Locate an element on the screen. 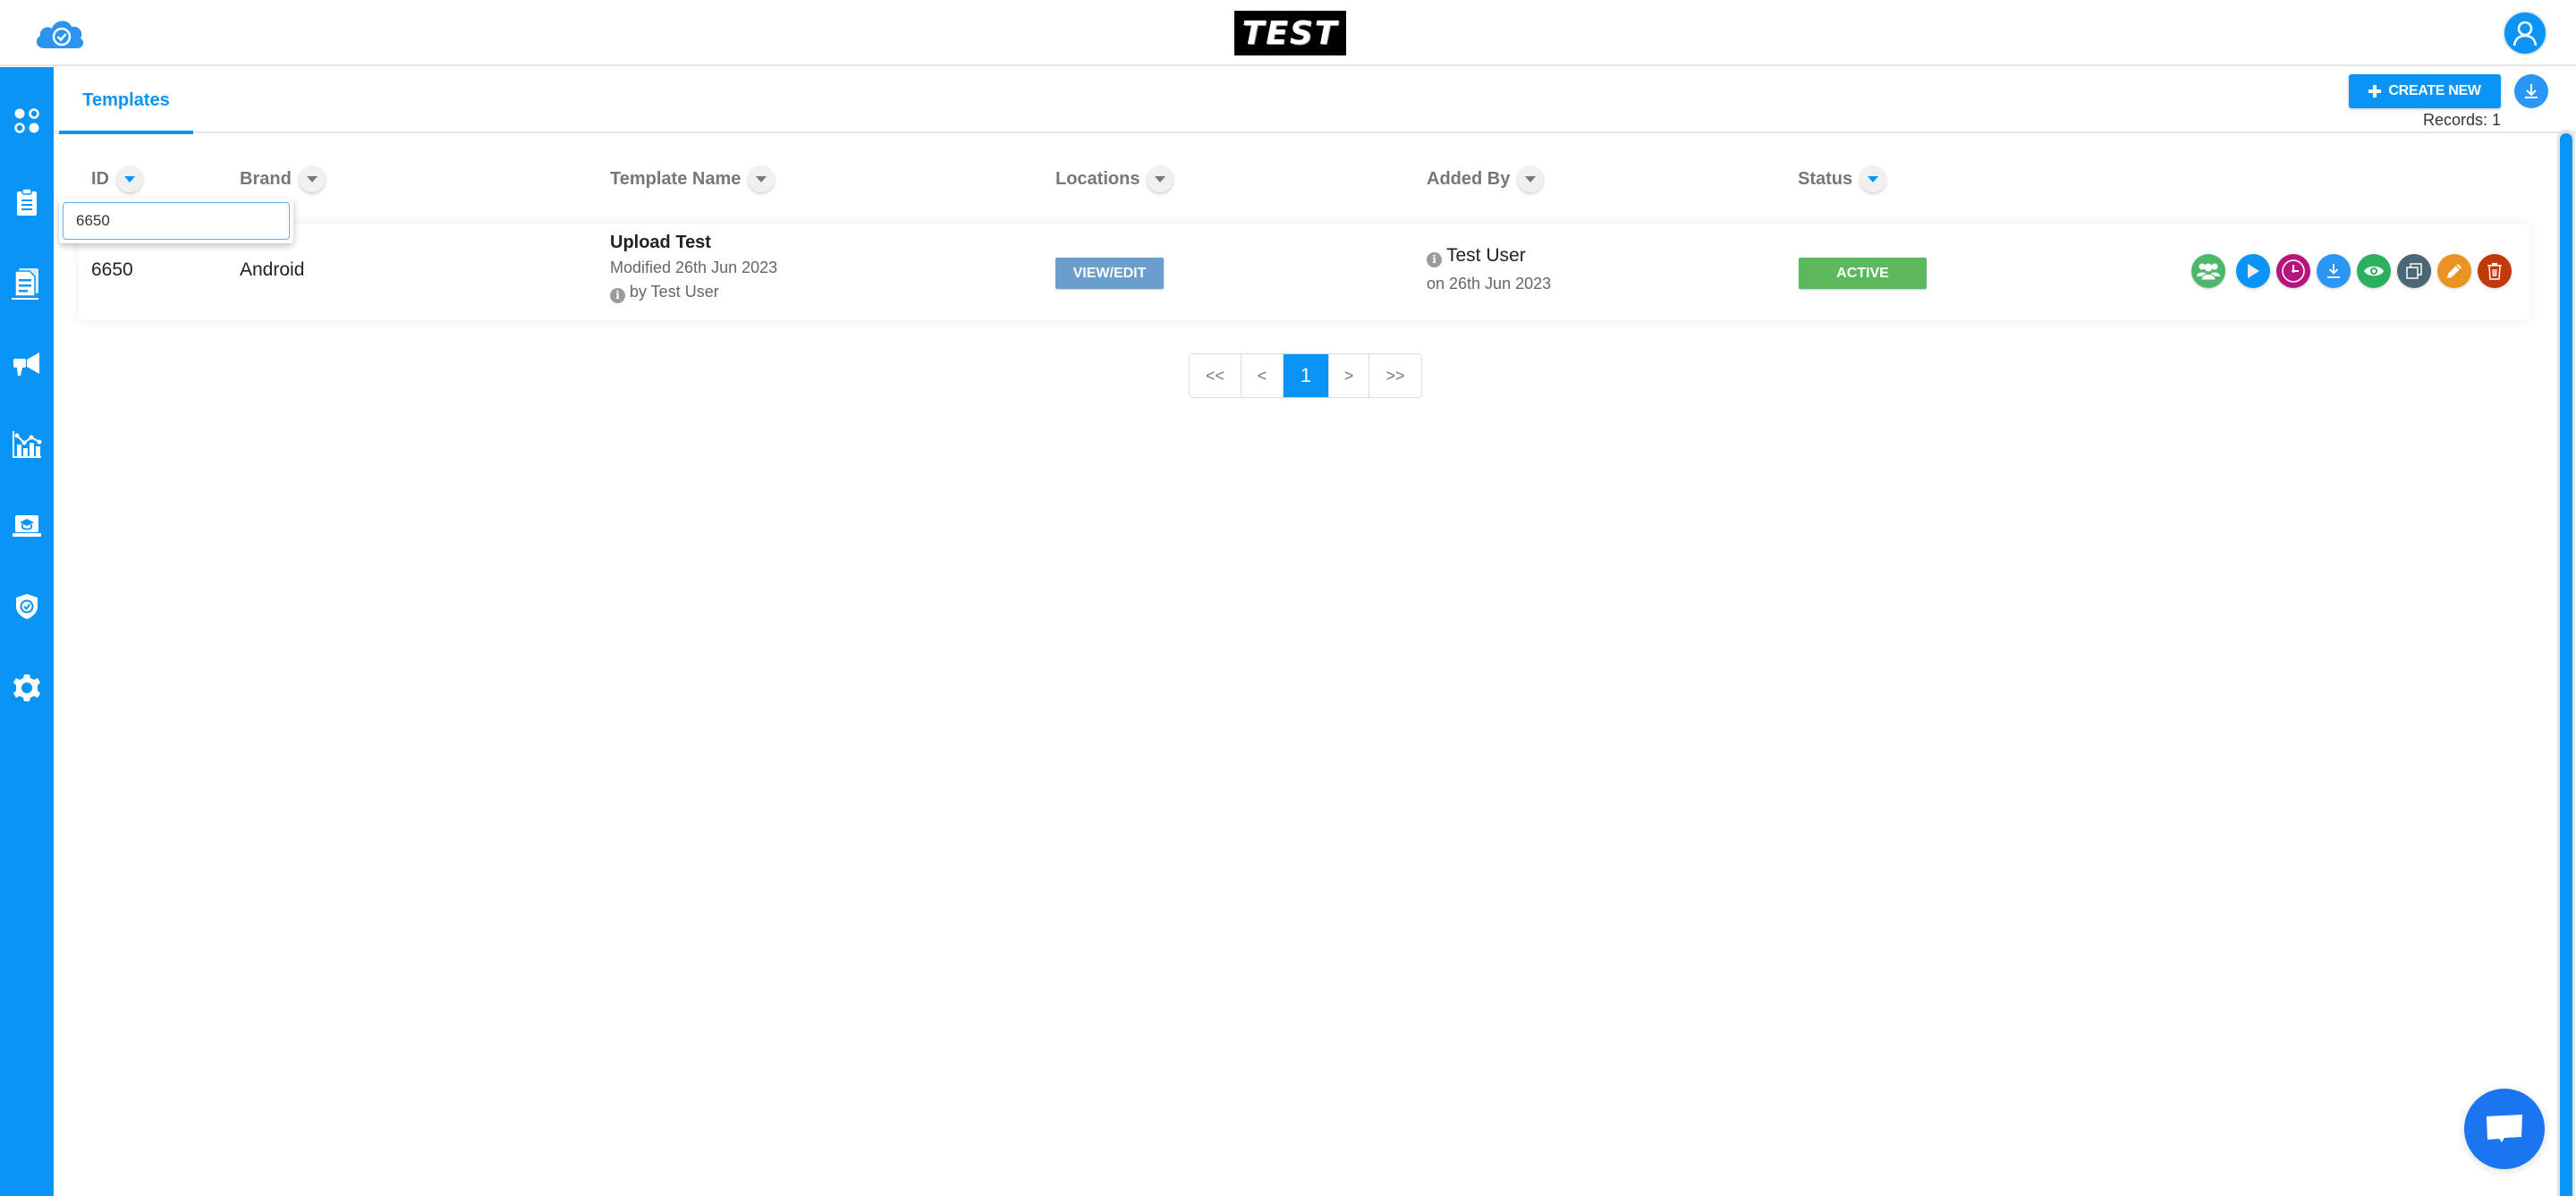 Image resolution: width=2576 pixels, height=1196 pixels. clock-icon is located at coordinates (2293, 271).